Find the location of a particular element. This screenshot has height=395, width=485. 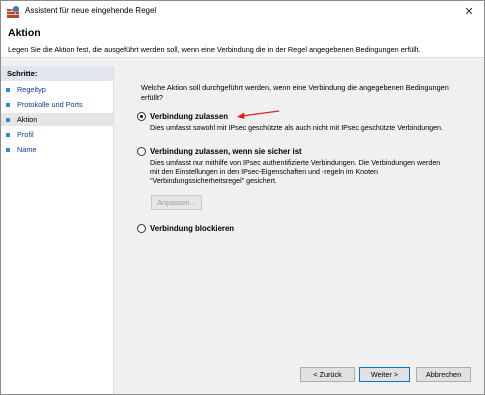

allow-secure-label: Verbindung zulassen, wenn sie sicher ist is located at coordinates (226, 151).